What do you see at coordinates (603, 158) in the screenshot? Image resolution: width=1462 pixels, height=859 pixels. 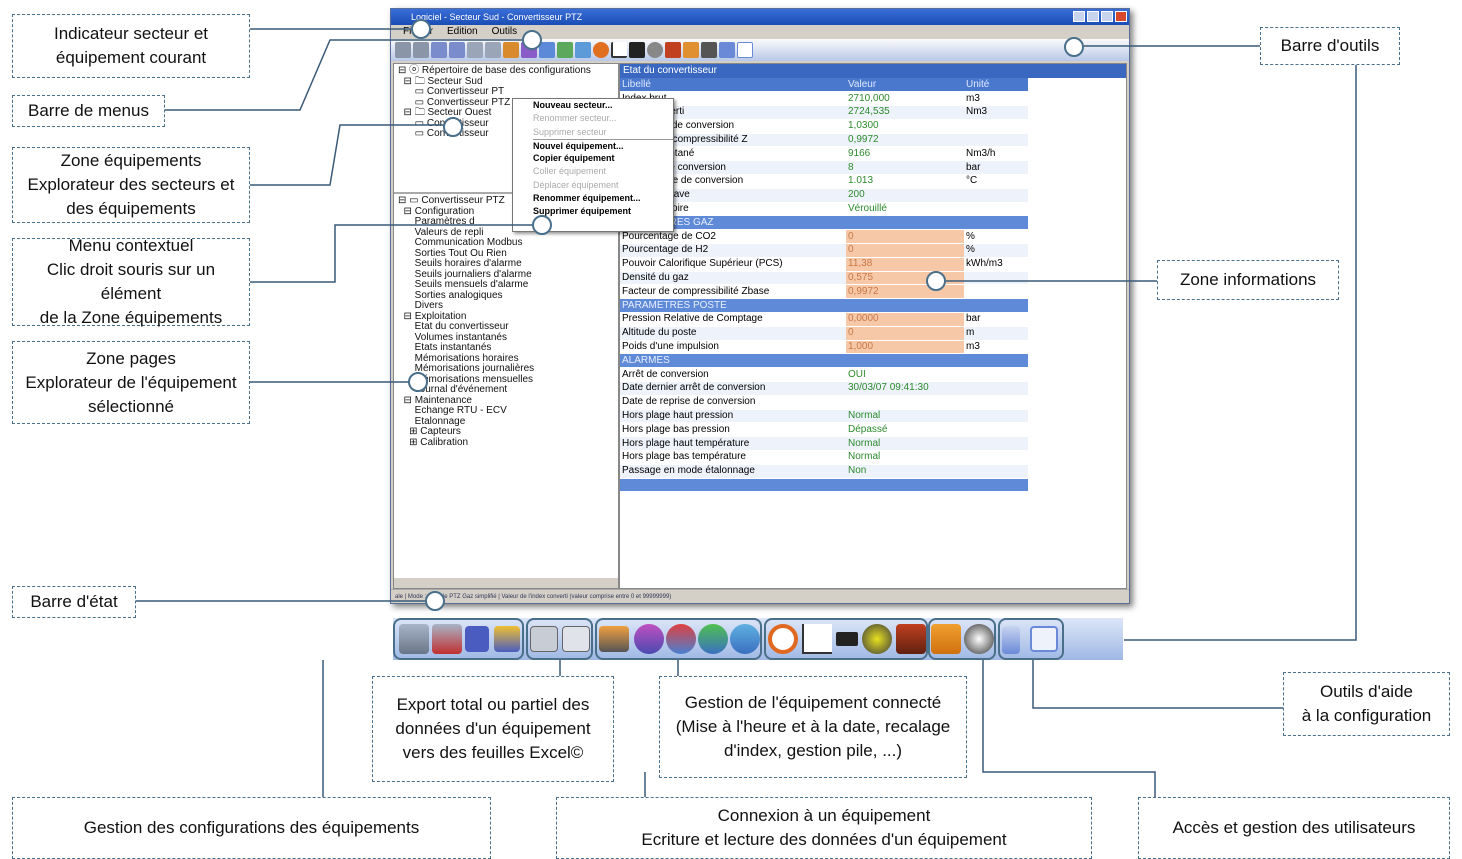 I see `context-menu-item: Copier équipement` at bounding box center [603, 158].